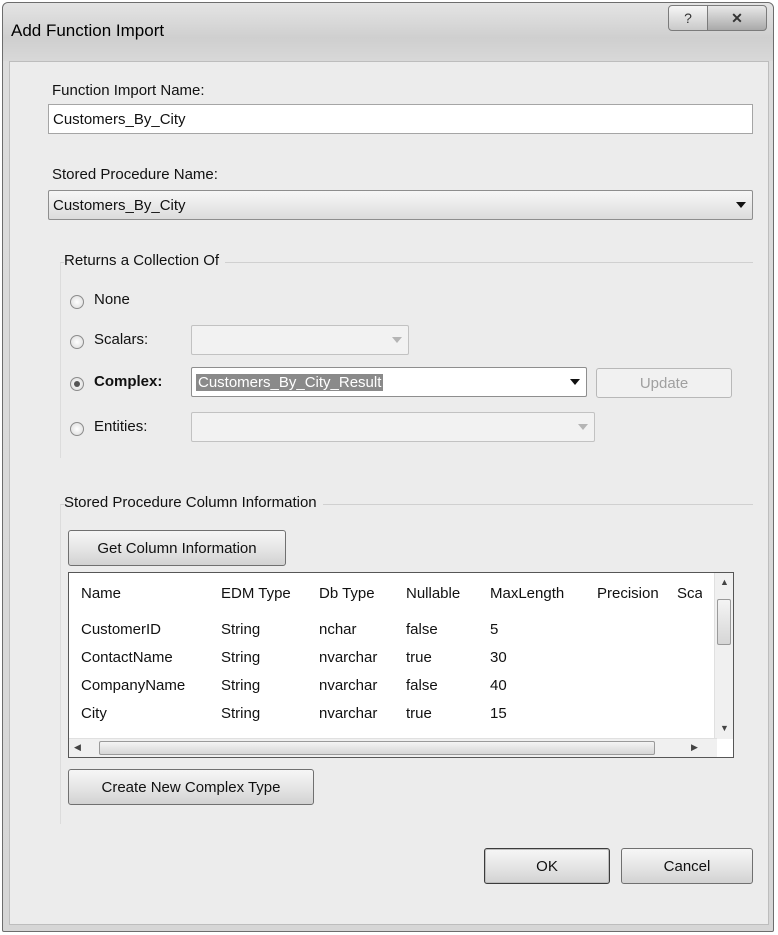 The image size is (778, 935). What do you see at coordinates (664, 383) in the screenshot?
I see `update-button: Update` at bounding box center [664, 383].